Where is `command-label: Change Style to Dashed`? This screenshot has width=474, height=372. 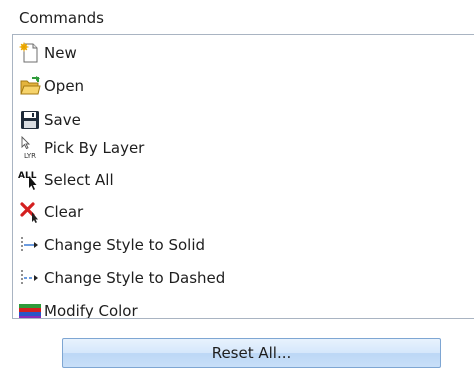 command-label: Change Style to Dashed is located at coordinates (135, 278).